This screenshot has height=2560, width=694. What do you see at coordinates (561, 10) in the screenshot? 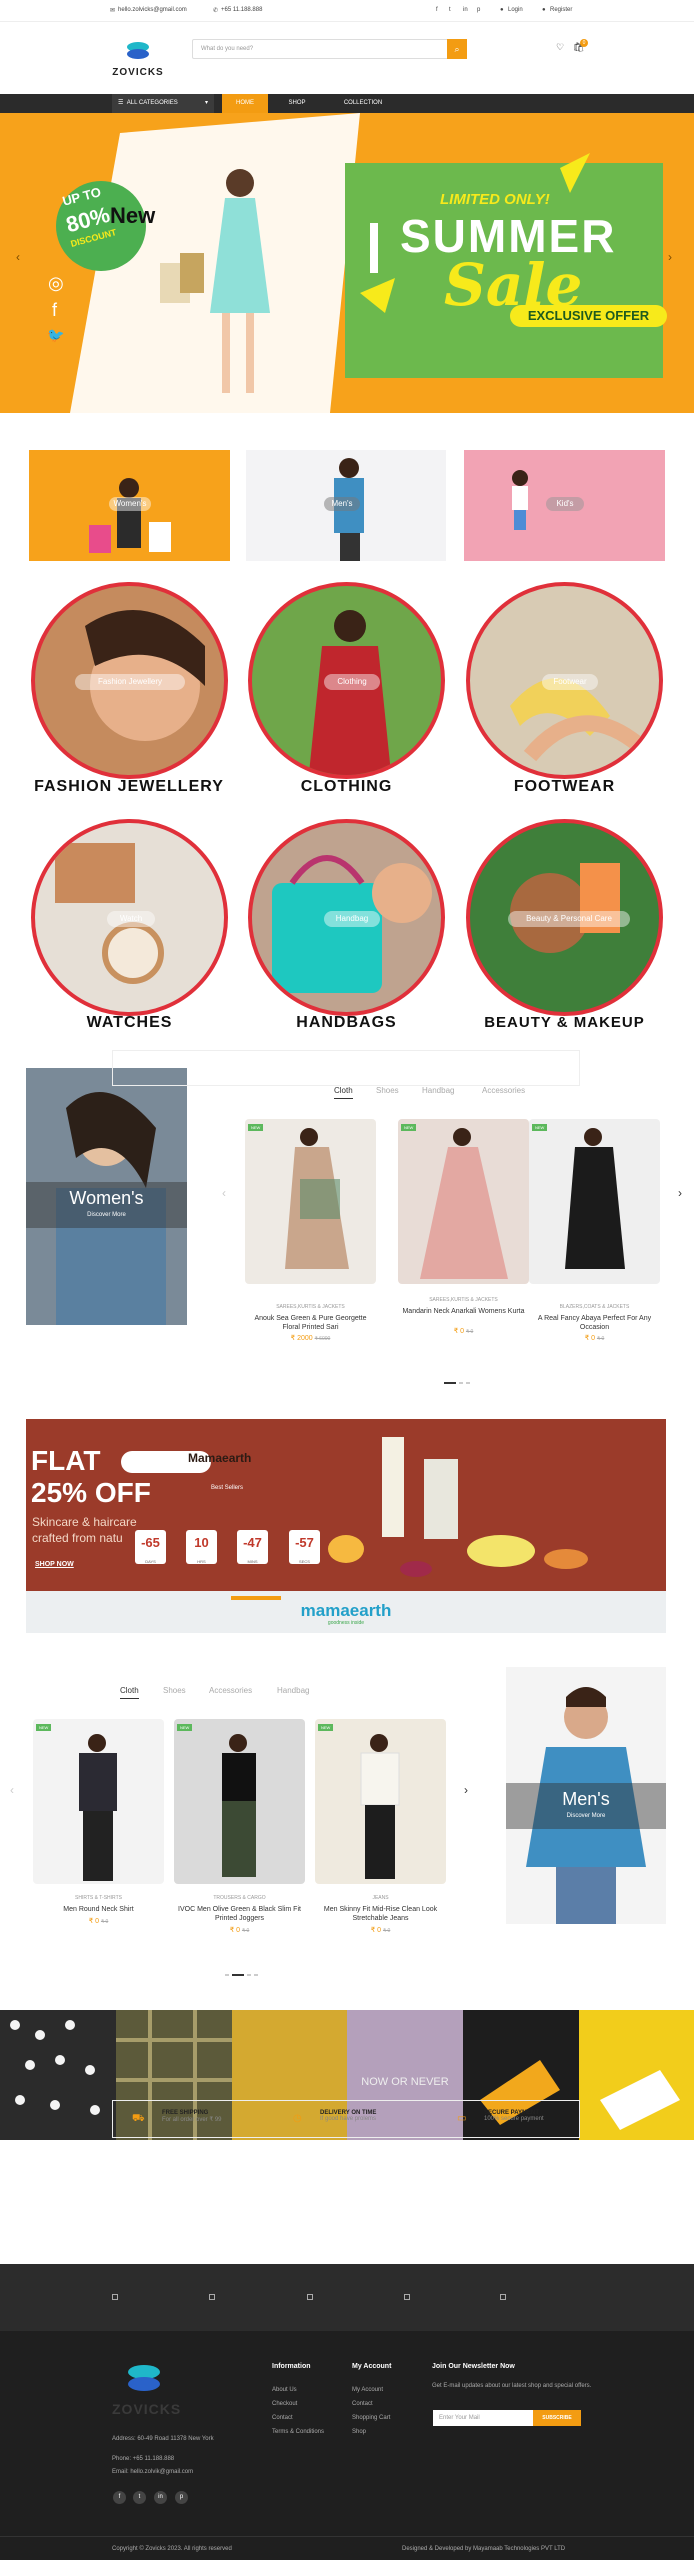
I see `register-link: Register` at bounding box center [561, 10].